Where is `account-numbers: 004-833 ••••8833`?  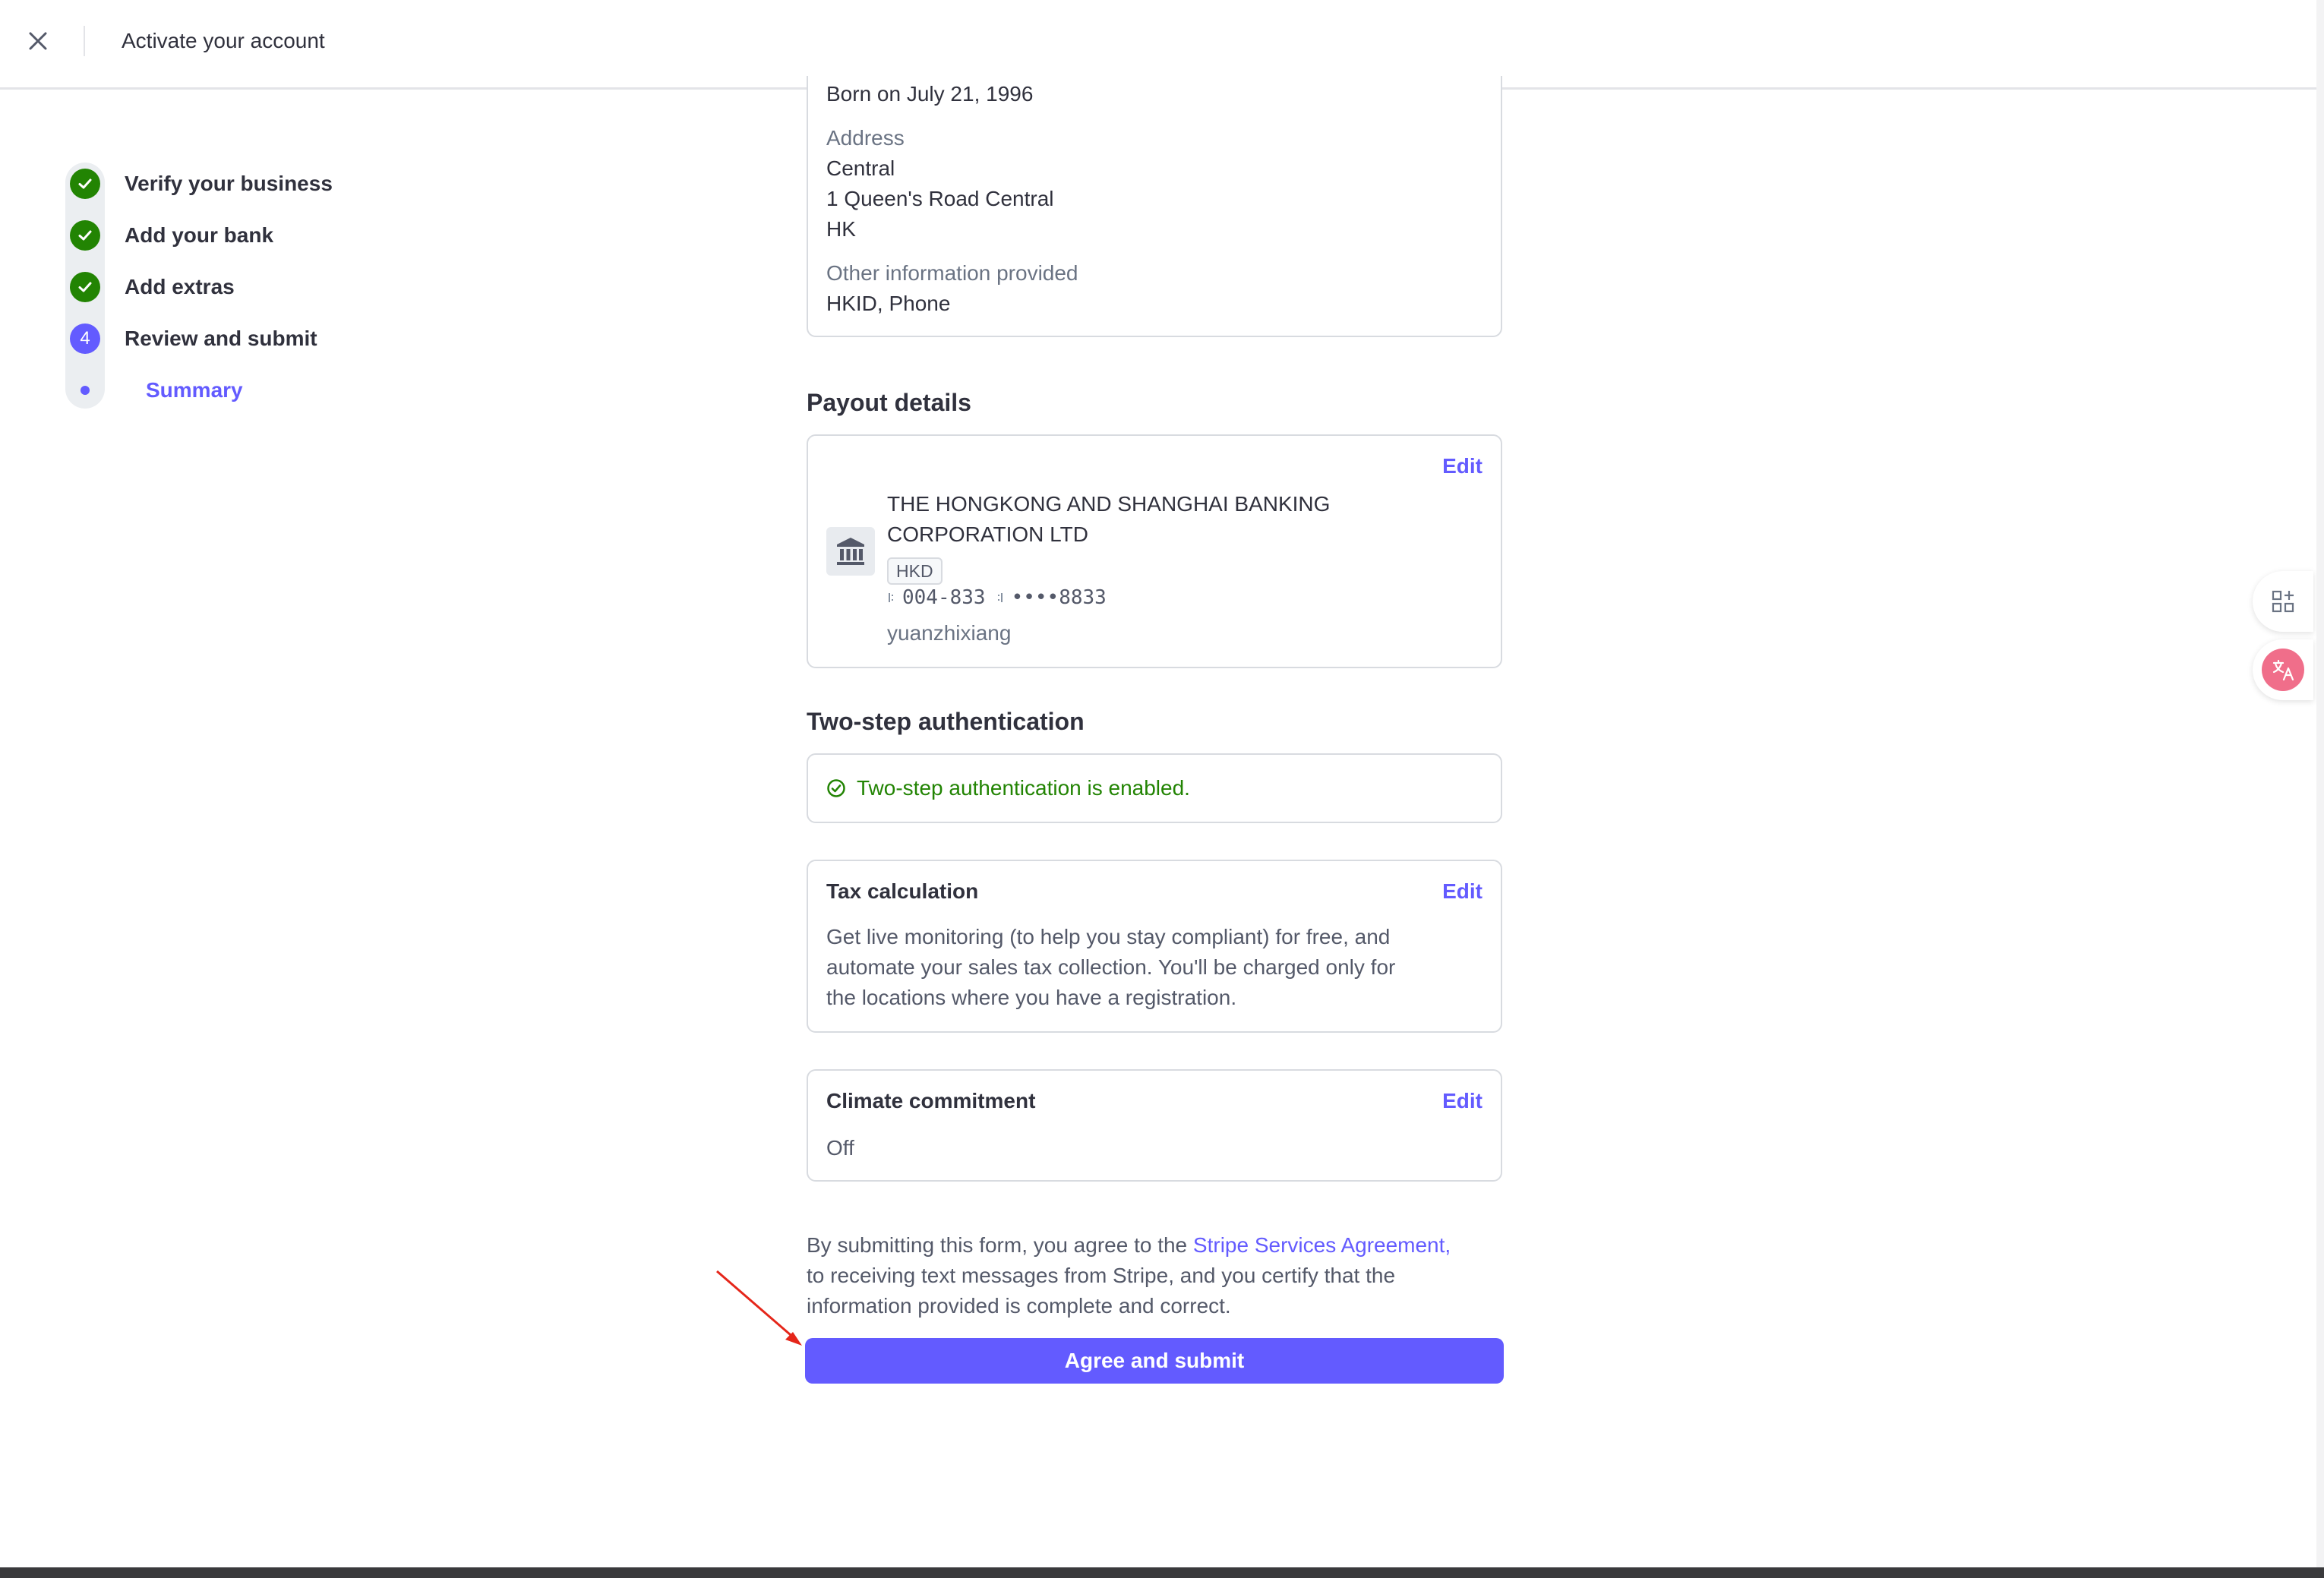
account-numbers: 004-833 ••••8833 is located at coordinates (997, 597).